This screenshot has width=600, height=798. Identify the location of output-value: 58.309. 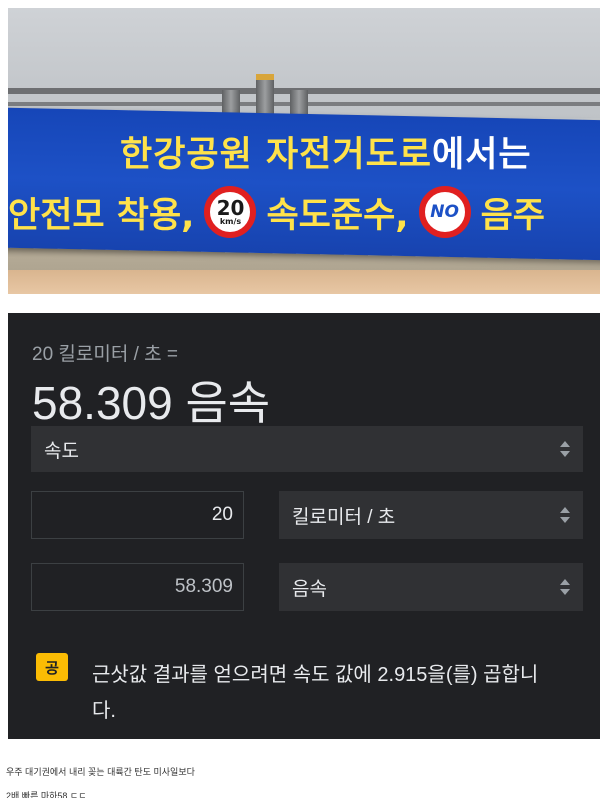
(203, 586).